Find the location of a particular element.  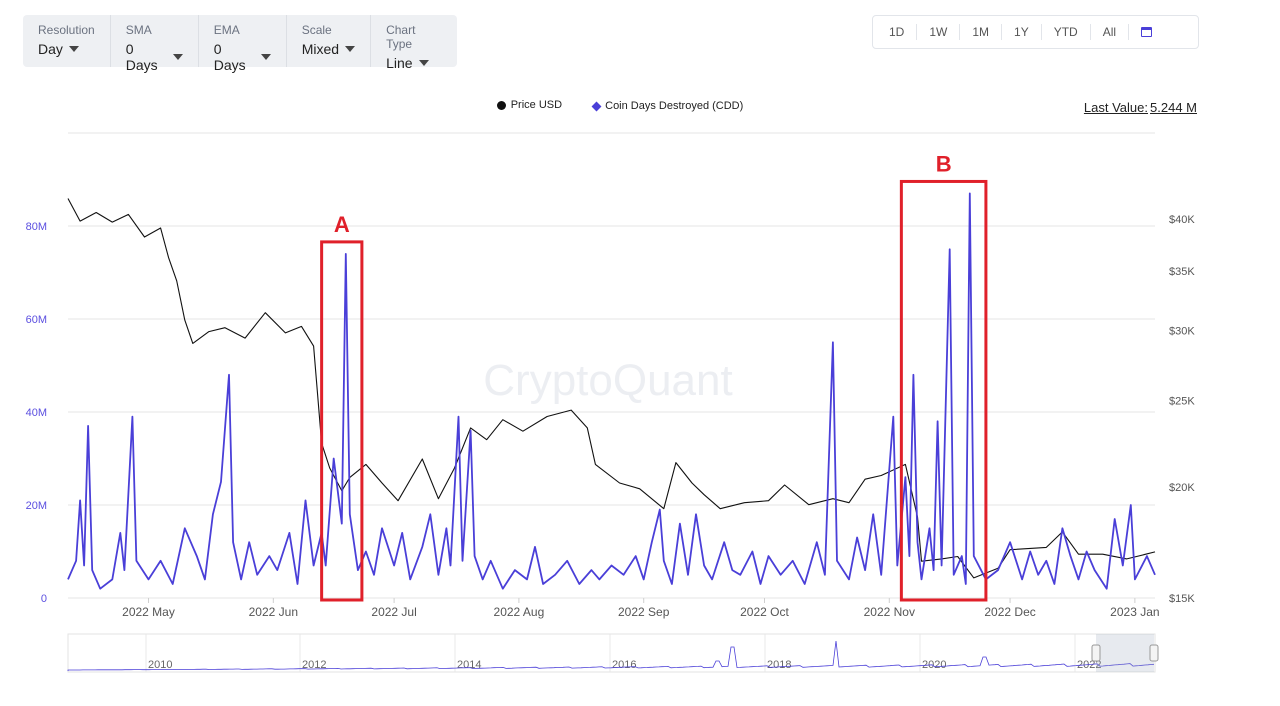

watermark: CryptoQuant is located at coordinates (607, 380).